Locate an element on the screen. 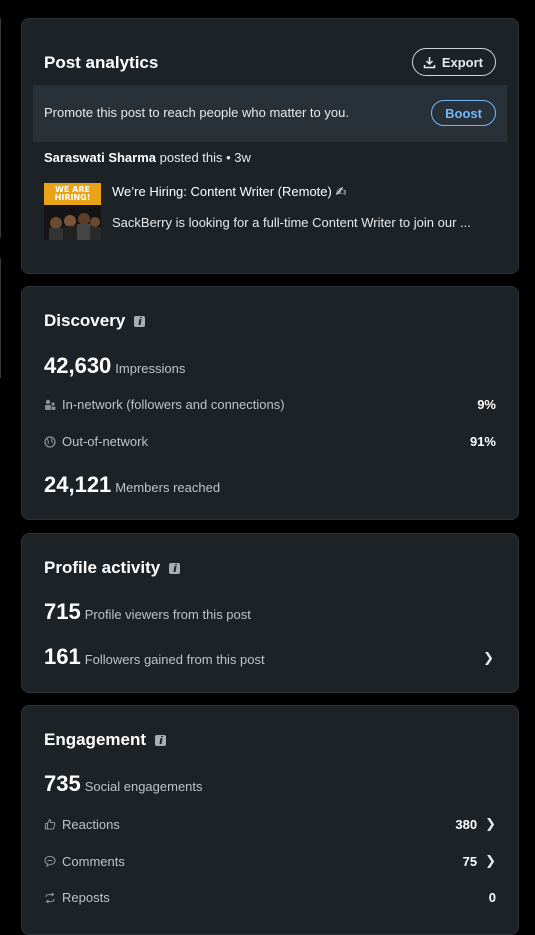 The image size is (535, 935). comments-row: Comments 75 ❯ is located at coordinates (270, 861).